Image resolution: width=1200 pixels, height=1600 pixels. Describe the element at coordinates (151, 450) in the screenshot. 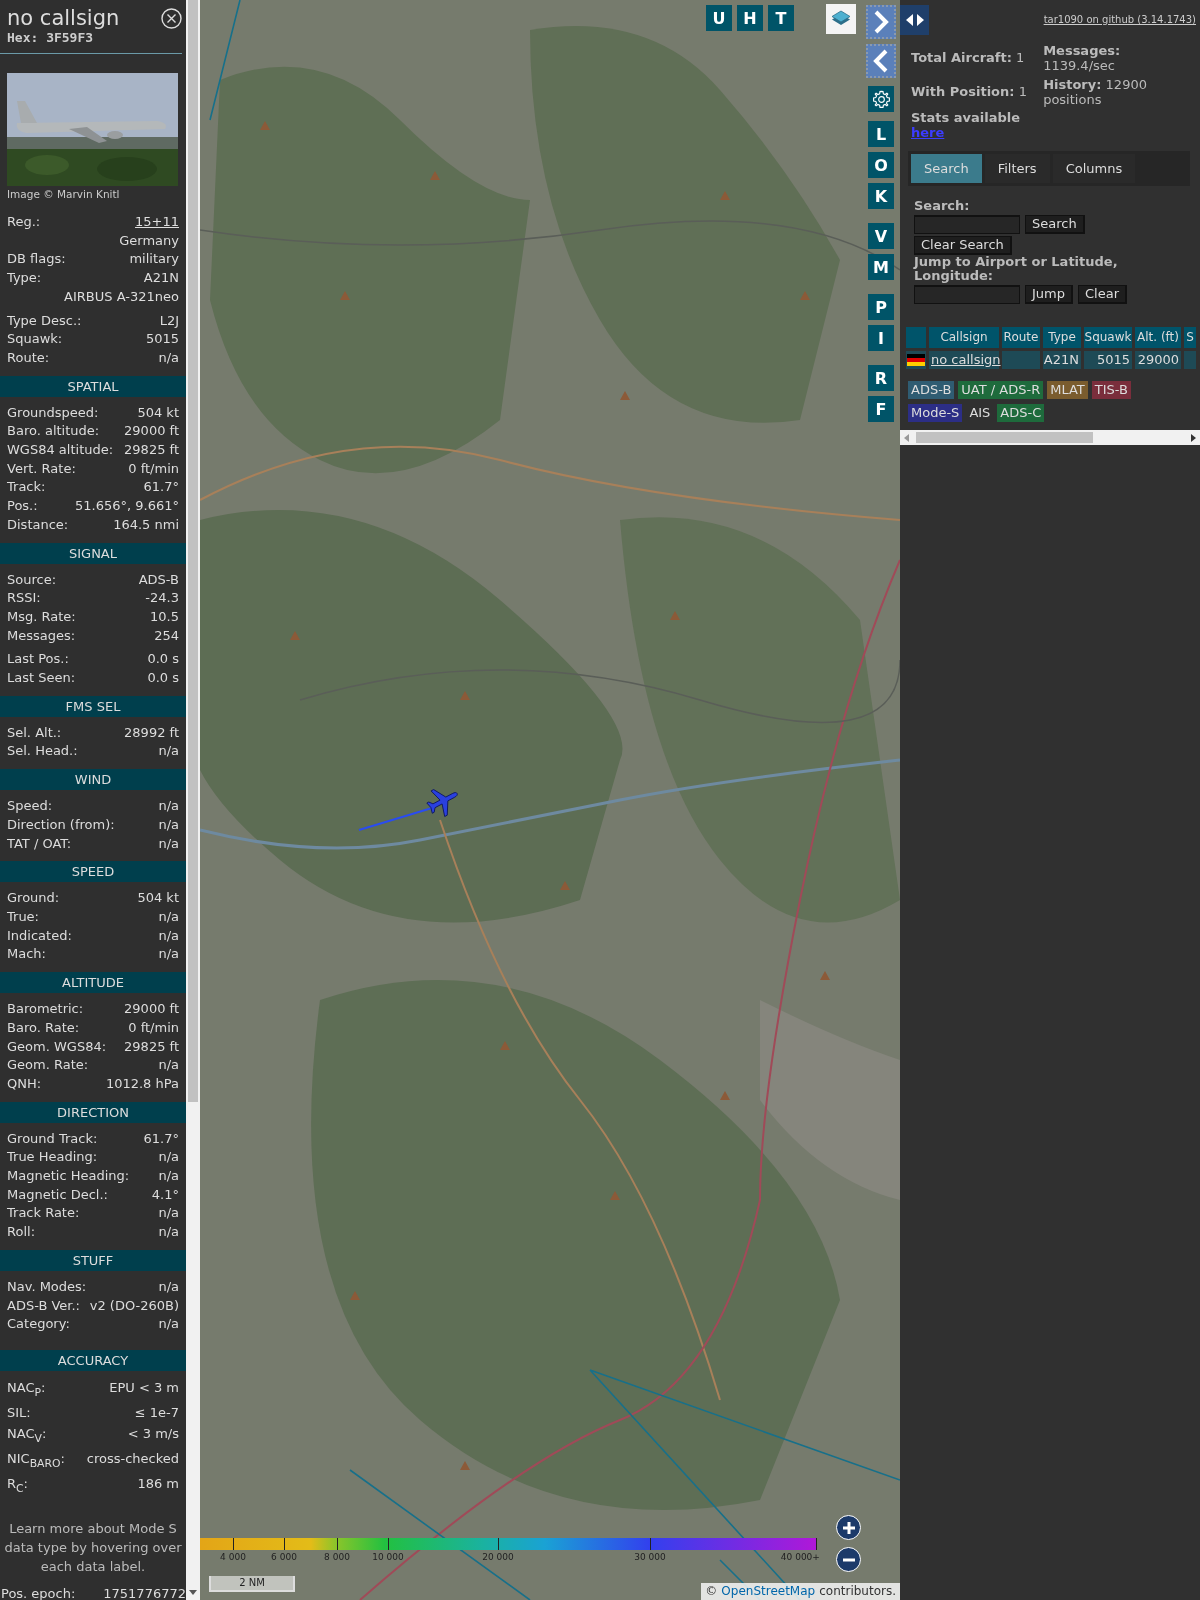

I see `field-value: 29825 ft` at that location.